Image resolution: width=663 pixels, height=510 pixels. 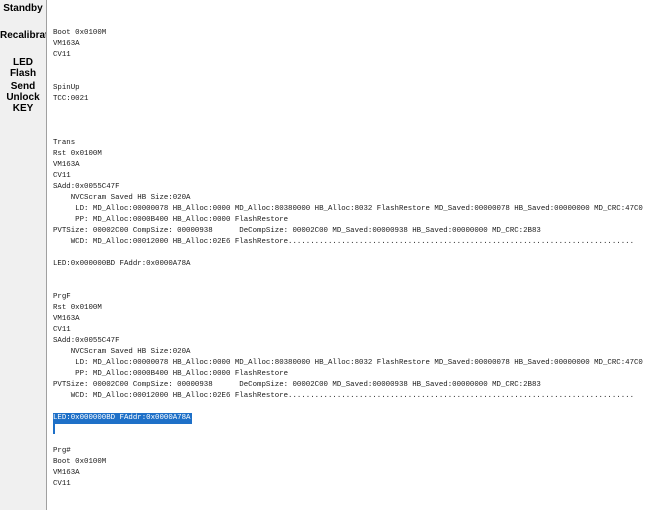 What do you see at coordinates (358, 418) in the screenshot?
I see `log-line-selected: LED:0x000000BD FAddr:0x0000A78A` at bounding box center [358, 418].